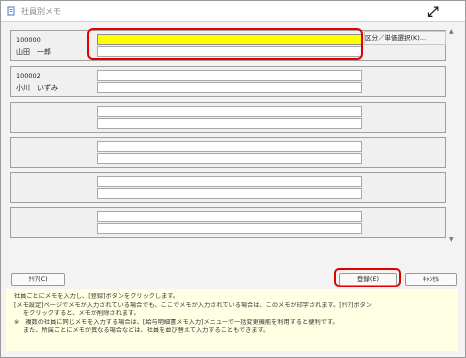 This screenshot has width=466, height=358. What do you see at coordinates (146, 331) in the screenshot?
I see `help-note: また、所属ごとにメモが異なる場合などは、社員を並び替えて入力することもできます。` at bounding box center [146, 331].